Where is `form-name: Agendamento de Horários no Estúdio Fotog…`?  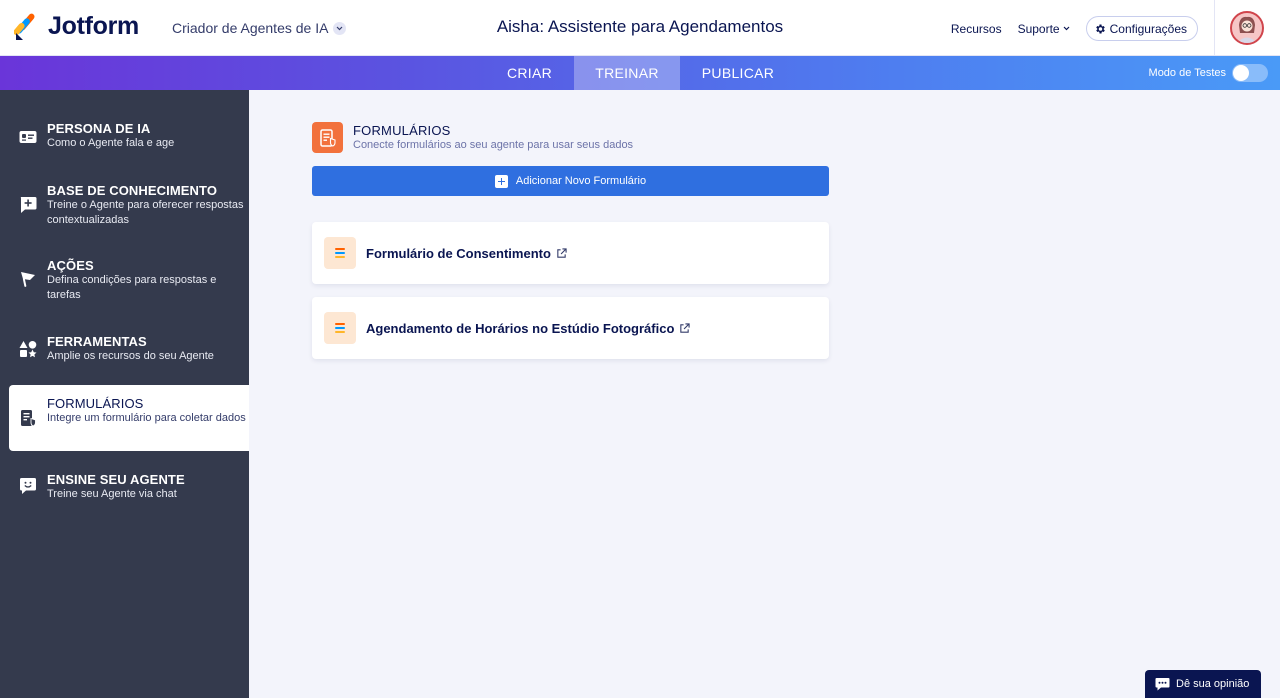 form-name: Agendamento de Horários no Estúdio Fotog… is located at coordinates (528, 328).